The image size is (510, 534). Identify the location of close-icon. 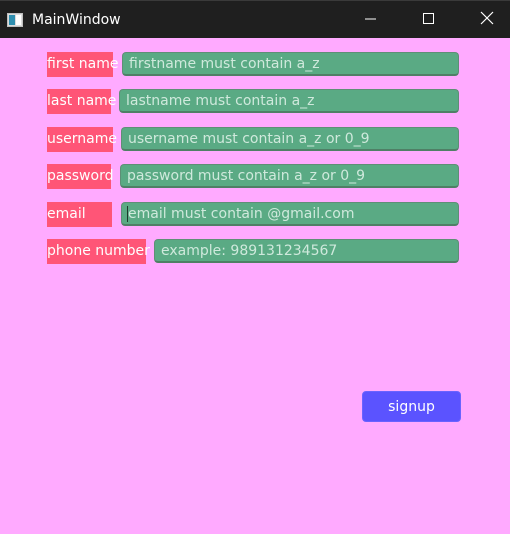
(487, 19).